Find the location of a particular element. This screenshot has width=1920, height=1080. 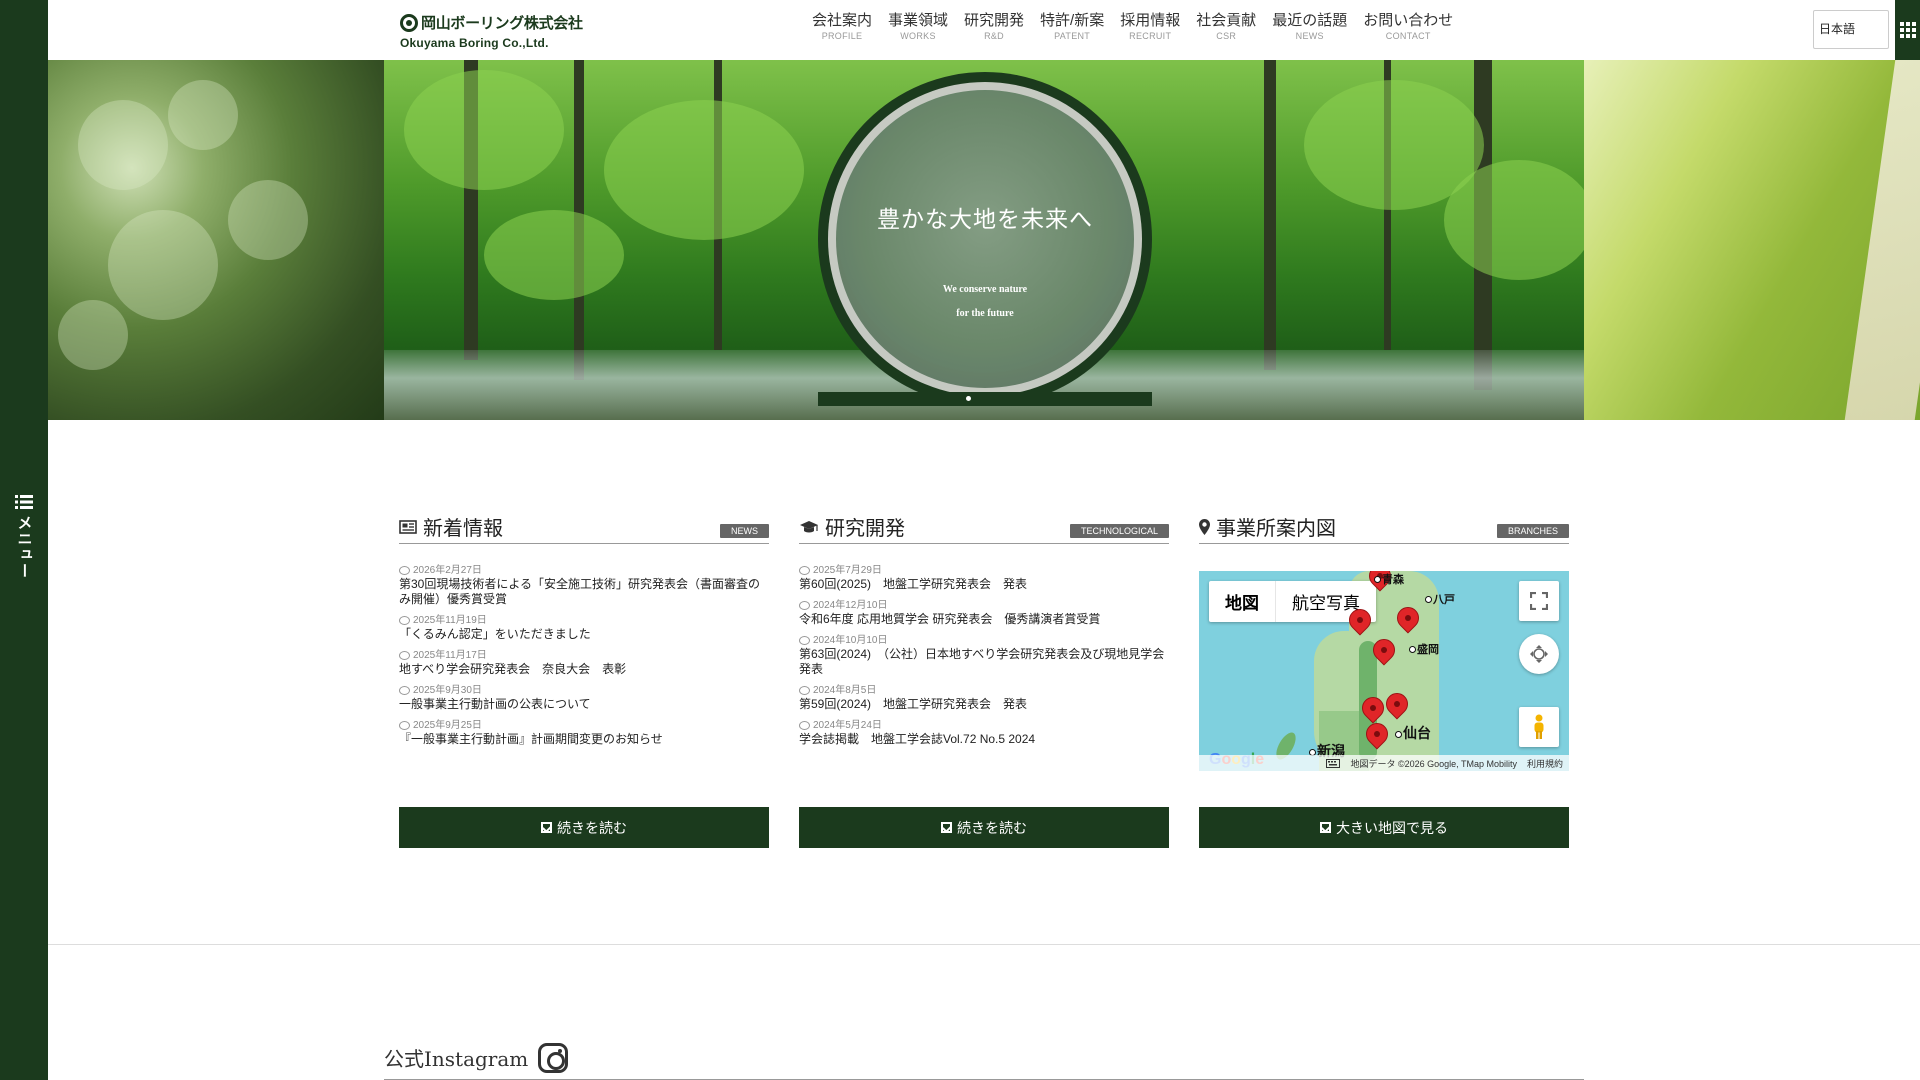

map-marker-icon is located at coordinates (1204, 526).